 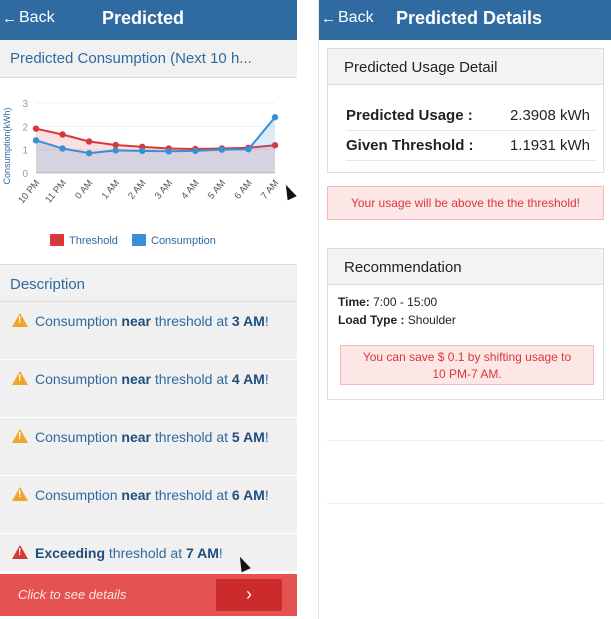 What do you see at coordinates (148, 447) in the screenshot?
I see `description-item: Consumption near threshold at 5 AM!` at bounding box center [148, 447].